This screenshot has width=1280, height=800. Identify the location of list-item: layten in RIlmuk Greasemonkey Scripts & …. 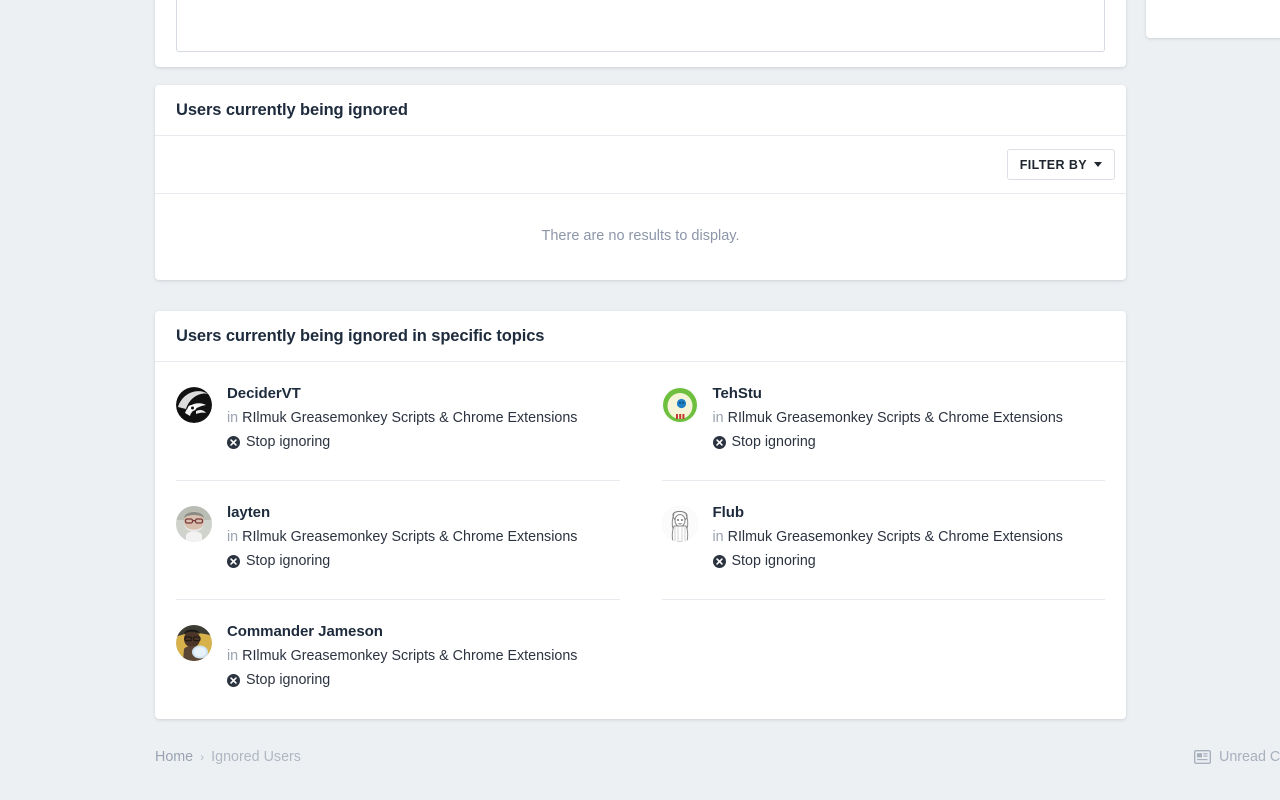
(398, 540).